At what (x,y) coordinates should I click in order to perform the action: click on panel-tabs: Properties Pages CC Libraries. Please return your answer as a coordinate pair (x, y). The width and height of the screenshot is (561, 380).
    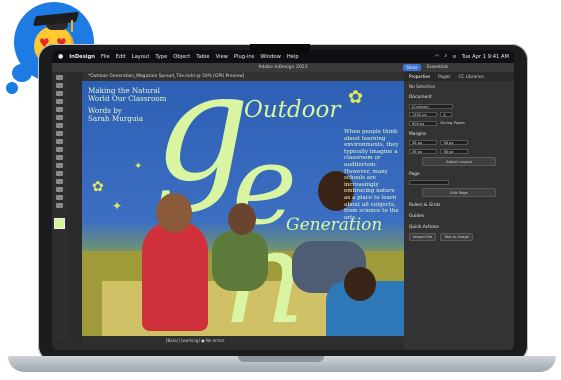
    Looking at the image, I should click on (459, 76).